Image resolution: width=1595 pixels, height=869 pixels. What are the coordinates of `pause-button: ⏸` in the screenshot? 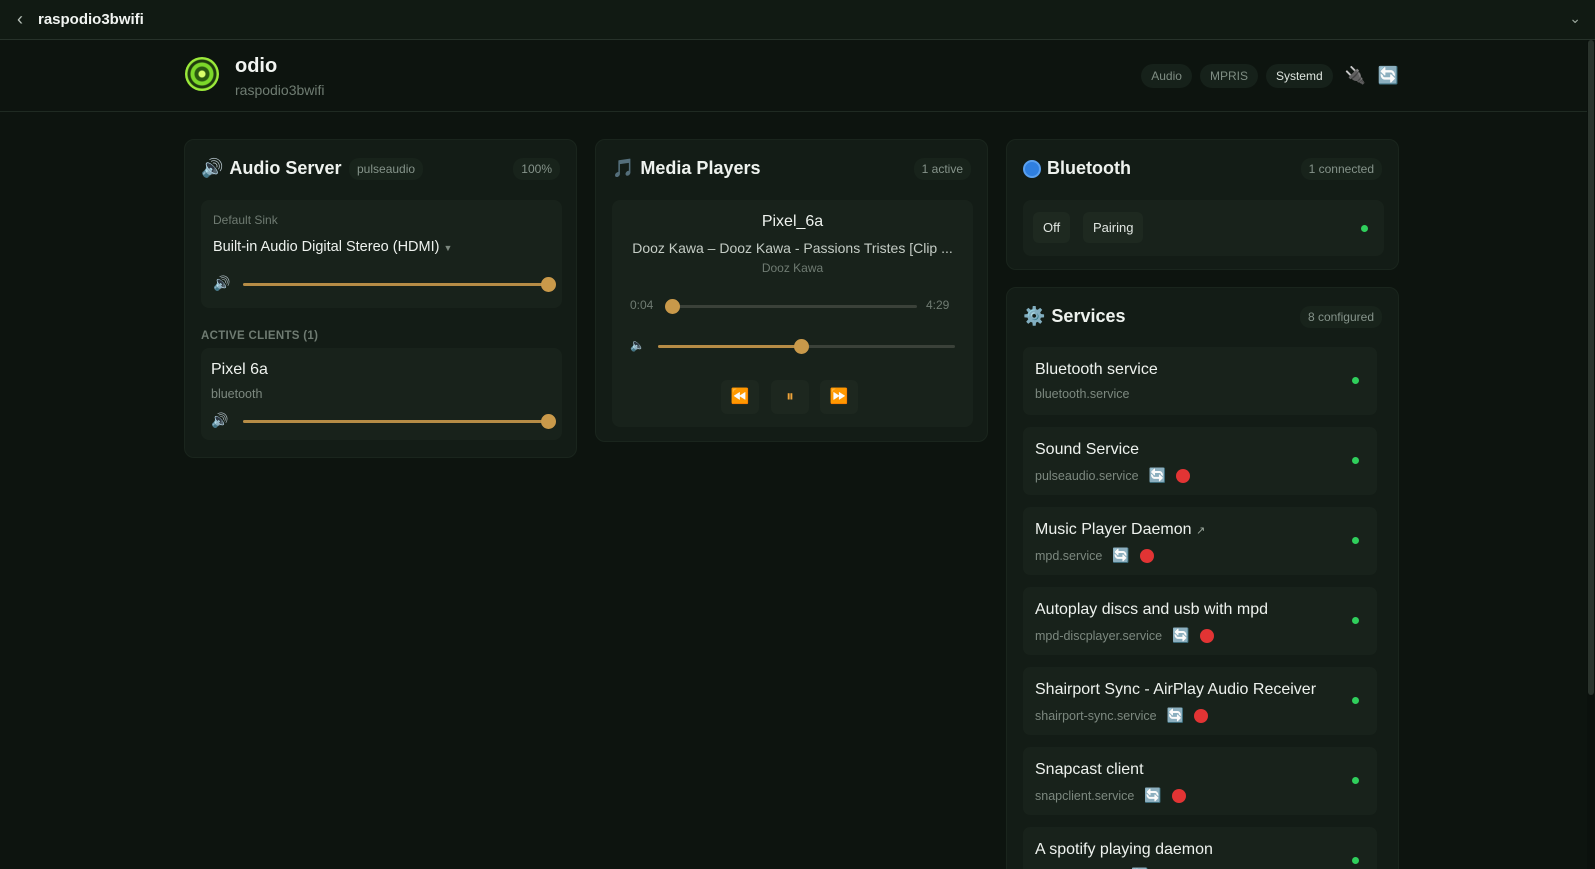 It's located at (790, 397).